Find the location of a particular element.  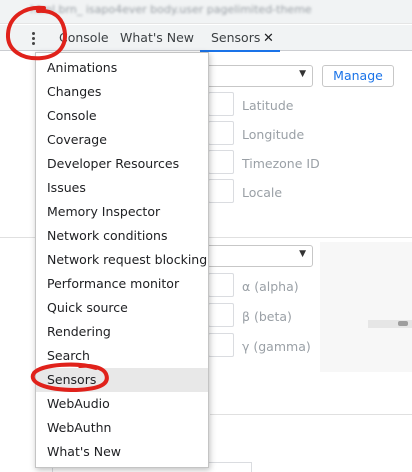

menu-item-webaudio: WebAudio is located at coordinates (122, 404).